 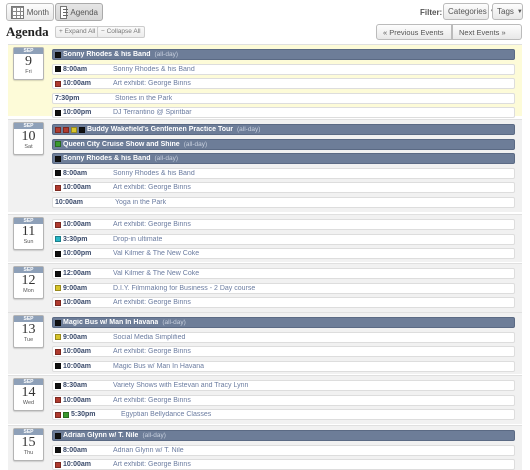 I want to click on agenda-view-button: Agenda, so click(x=79, y=12).